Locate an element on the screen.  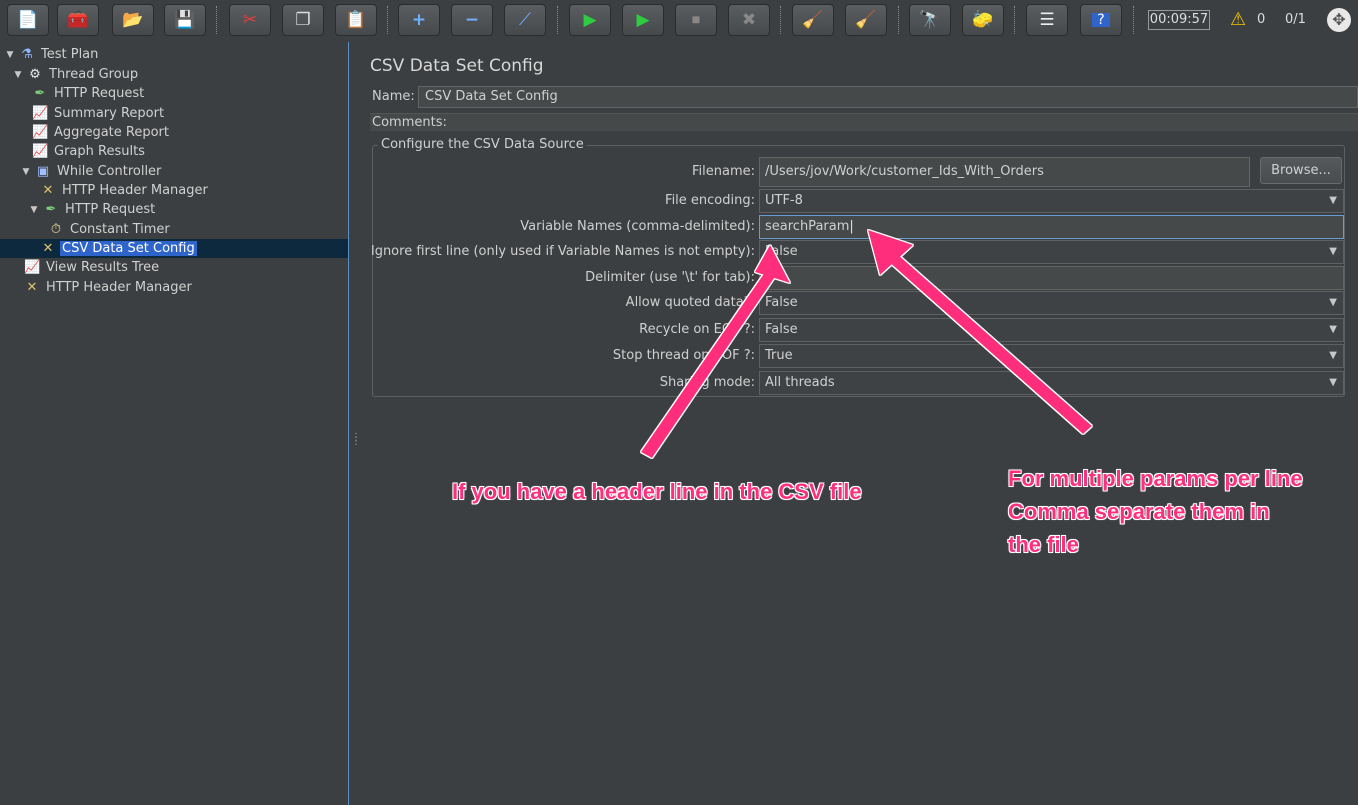
page-title: CSV Data Set Config is located at coordinates (457, 66).